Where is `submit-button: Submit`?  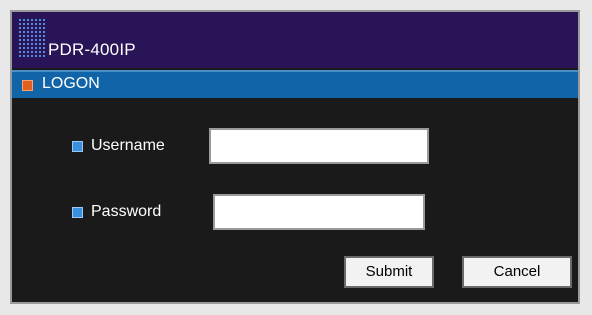
submit-button: Submit is located at coordinates (389, 272).